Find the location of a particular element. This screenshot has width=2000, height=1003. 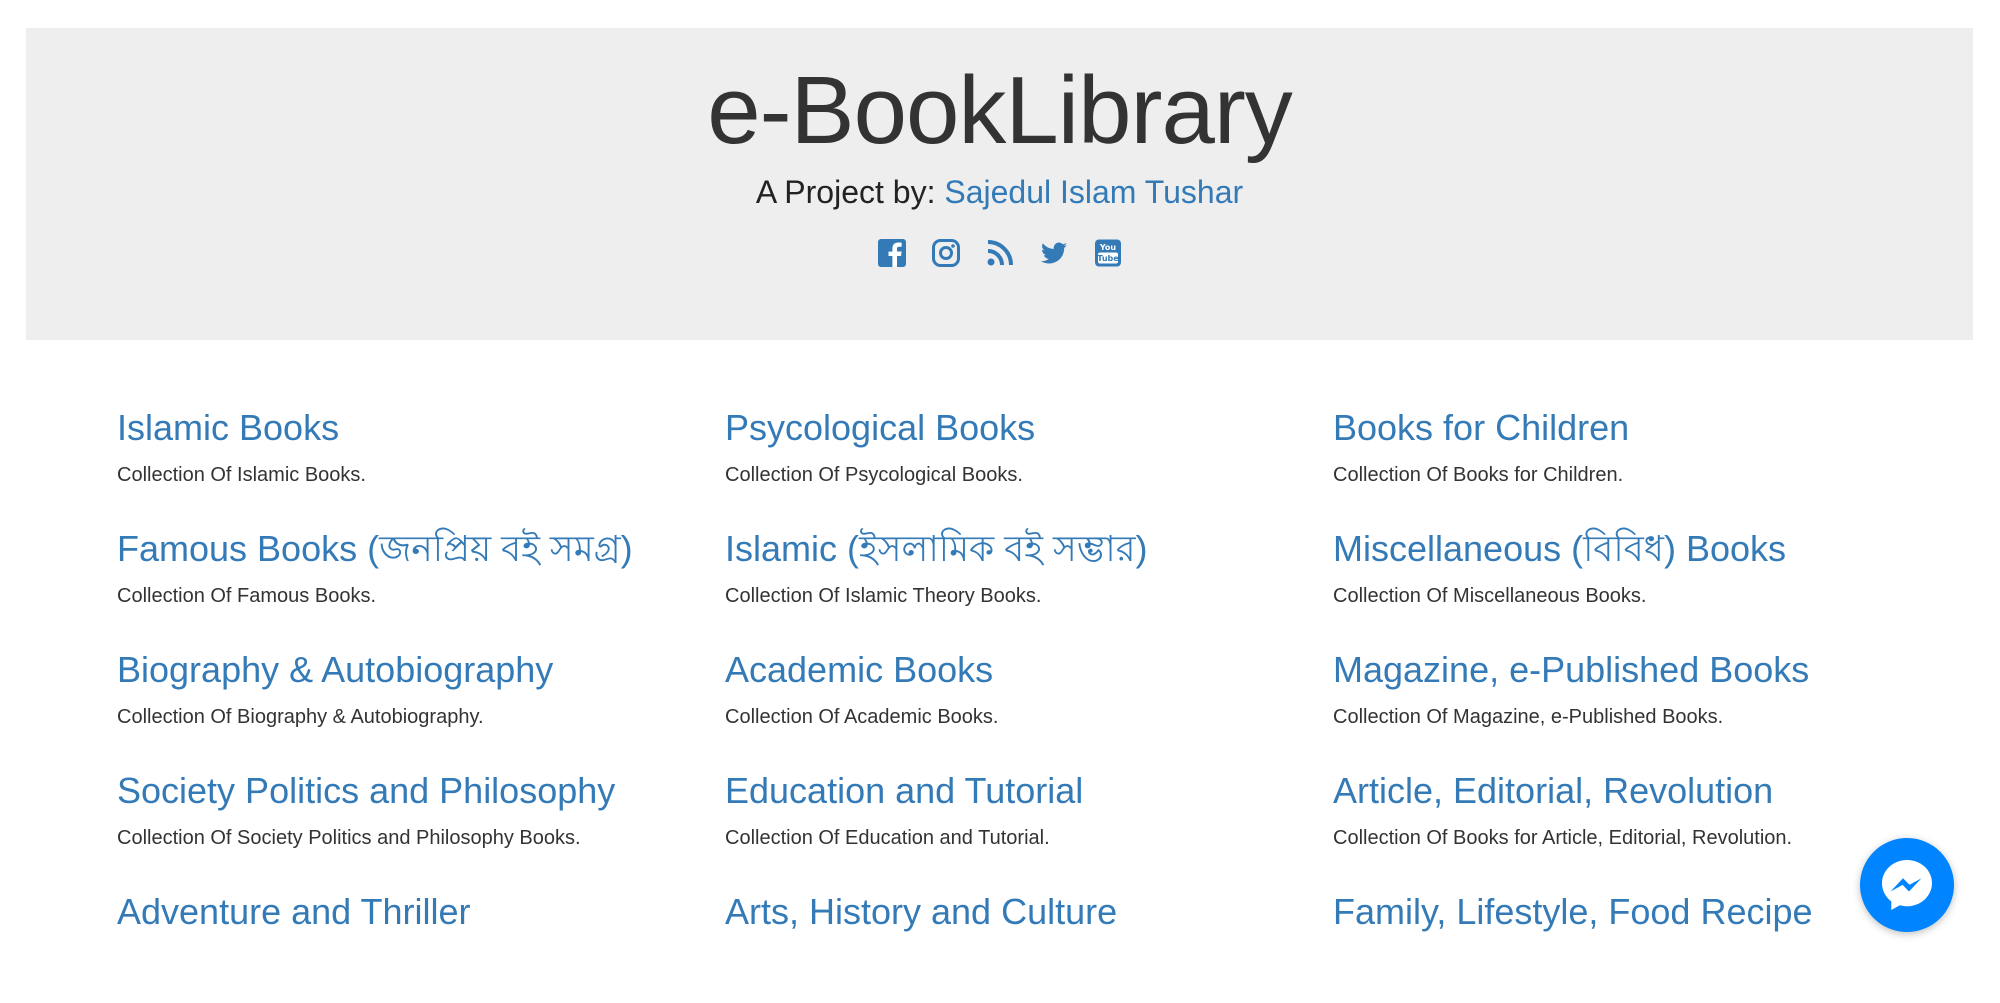

messenger-icon is located at coordinates (1907, 885).